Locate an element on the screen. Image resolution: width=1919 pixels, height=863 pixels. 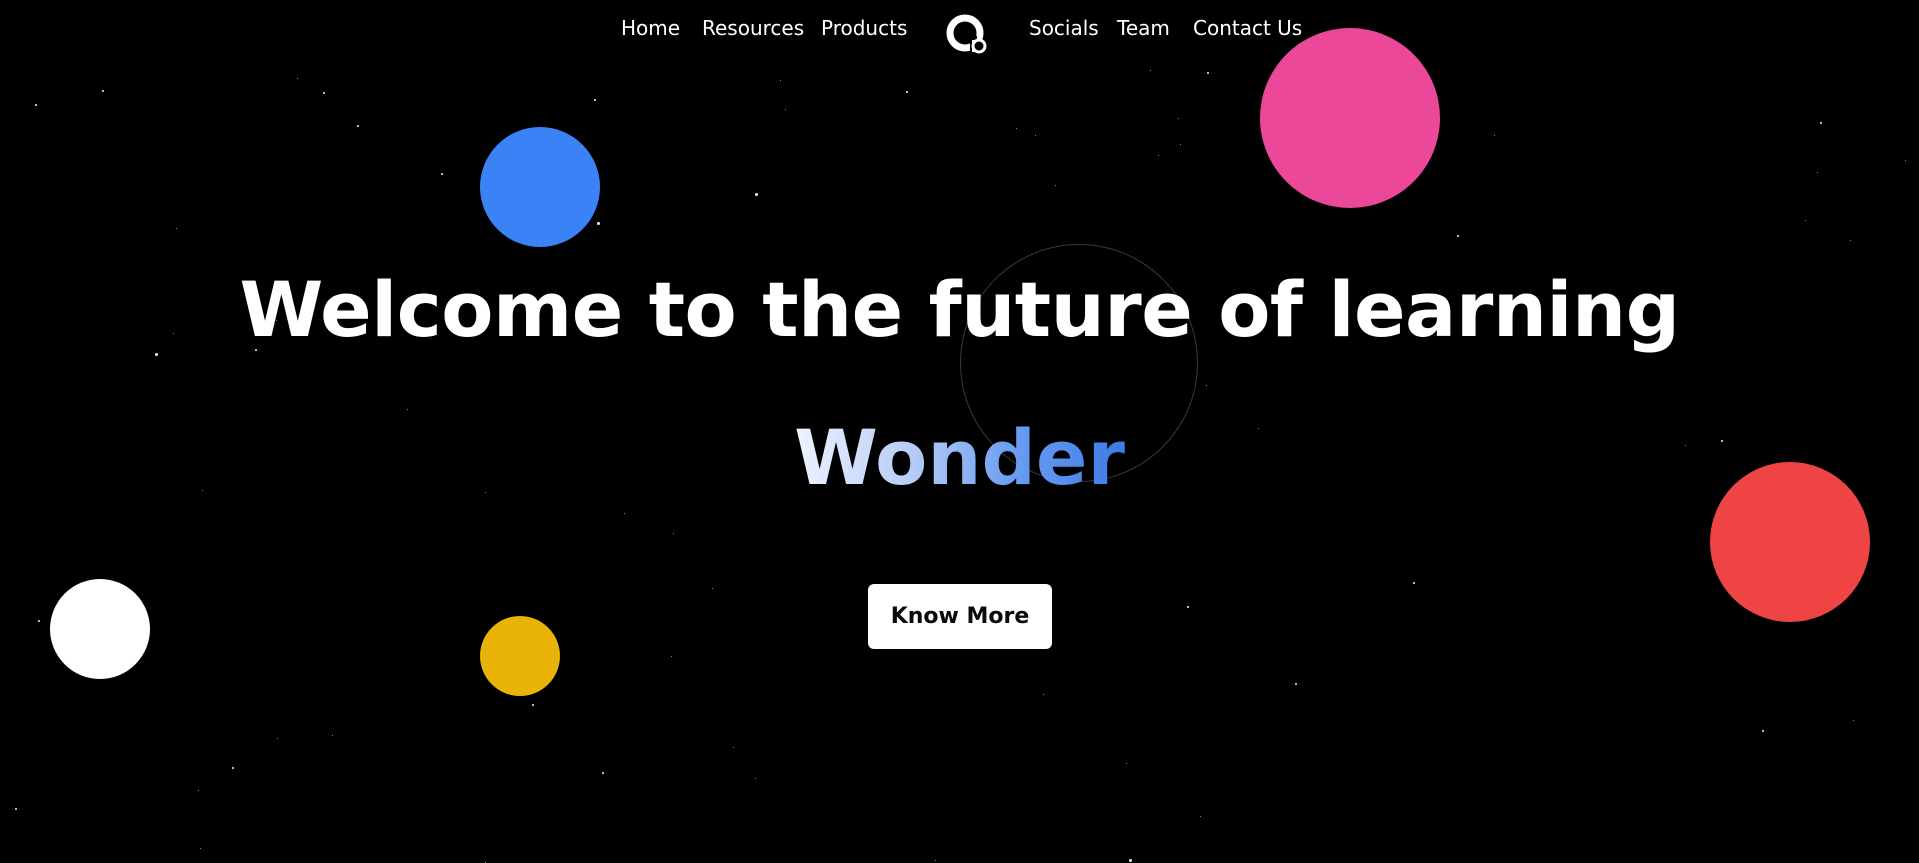
brand-logo-icon is located at coordinates (967, 34).